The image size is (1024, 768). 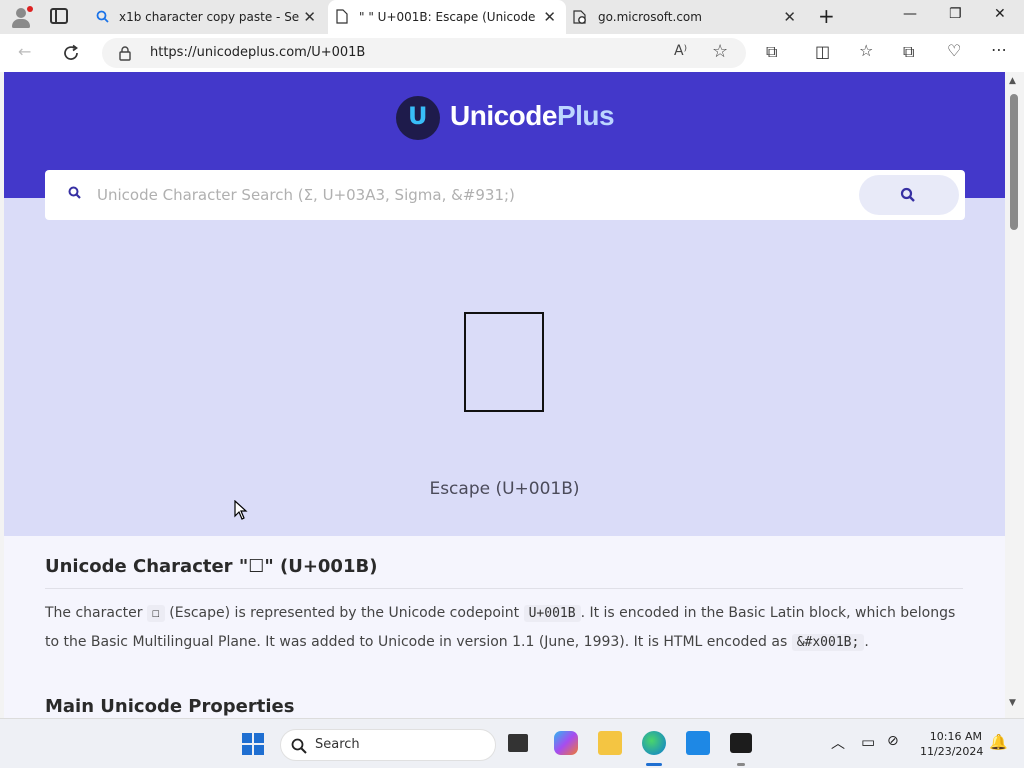 What do you see at coordinates (680, 51) in the screenshot?
I see `read-aloud-icon: A⁾` at bounding box center [680, 51].